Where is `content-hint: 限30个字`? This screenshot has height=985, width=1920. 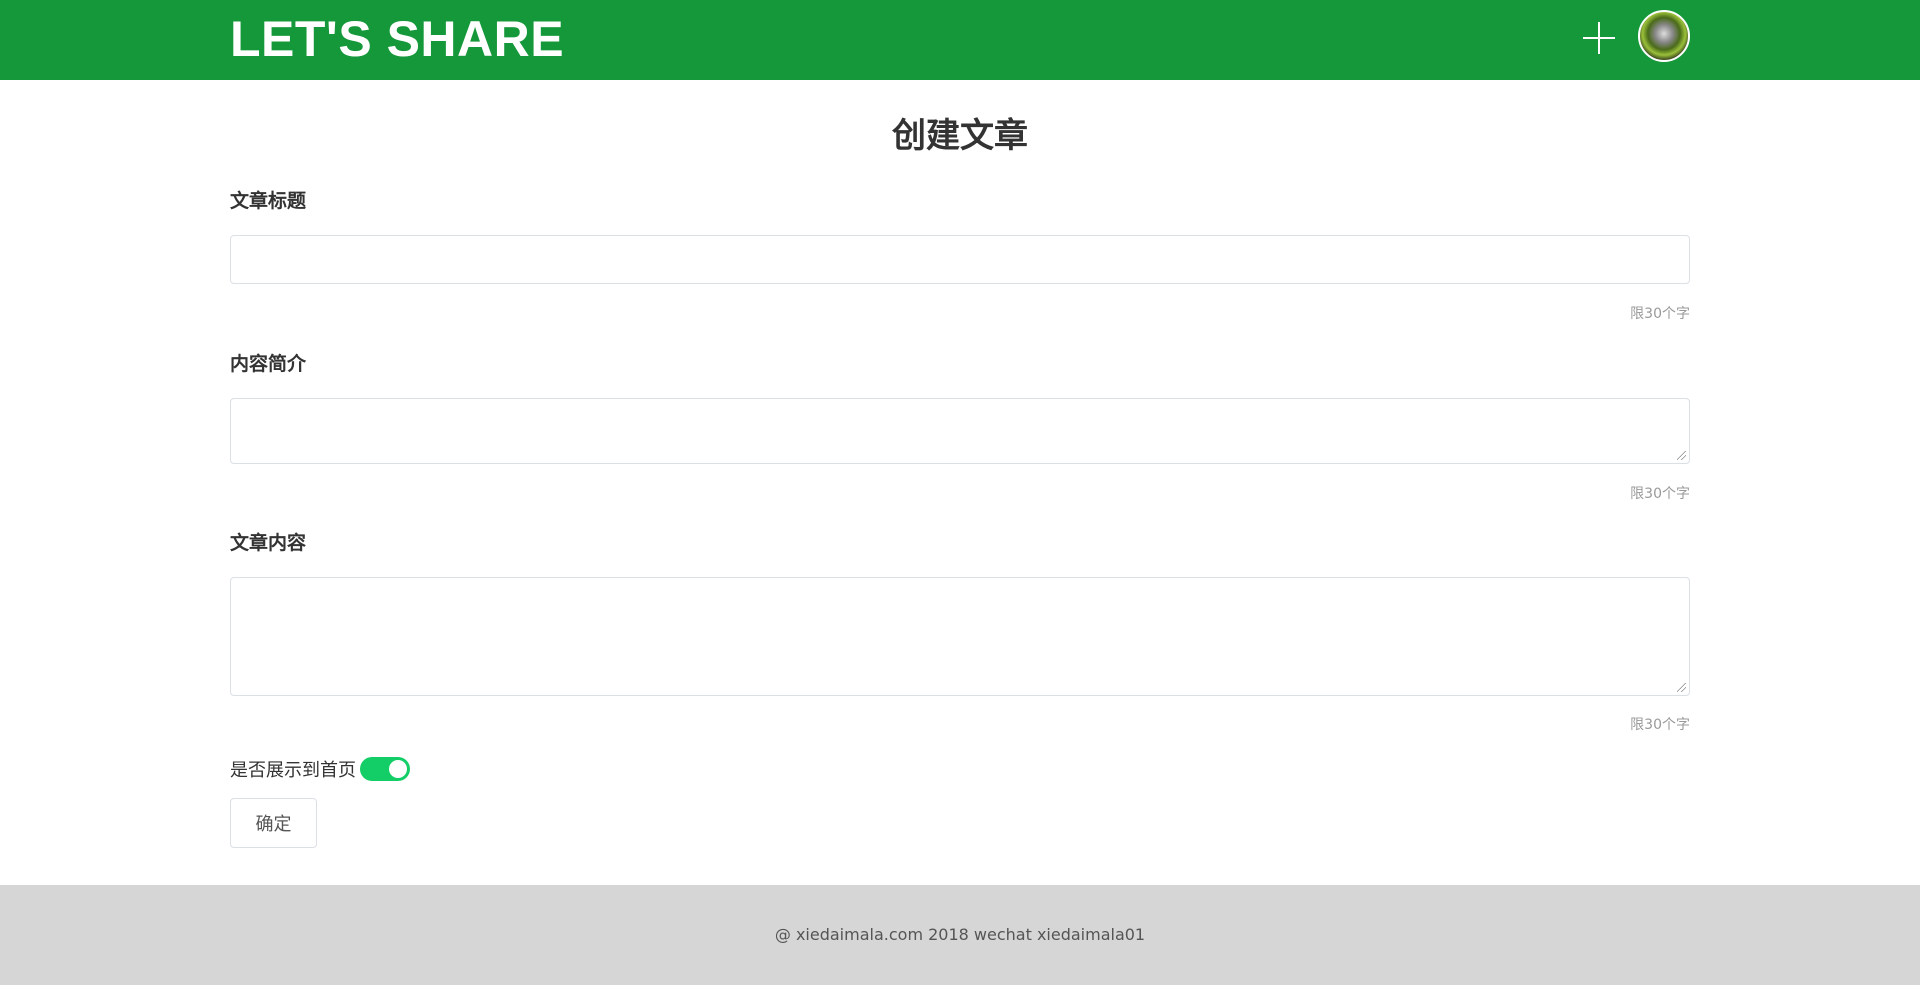 content-hint: 限30个字 is located at coordinates (1660, 725).